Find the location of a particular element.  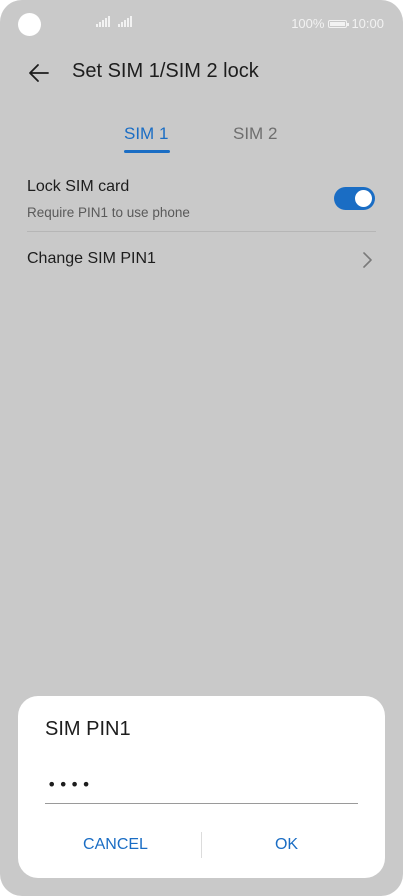

ok-button: OK is located at coordinates (286, 845).